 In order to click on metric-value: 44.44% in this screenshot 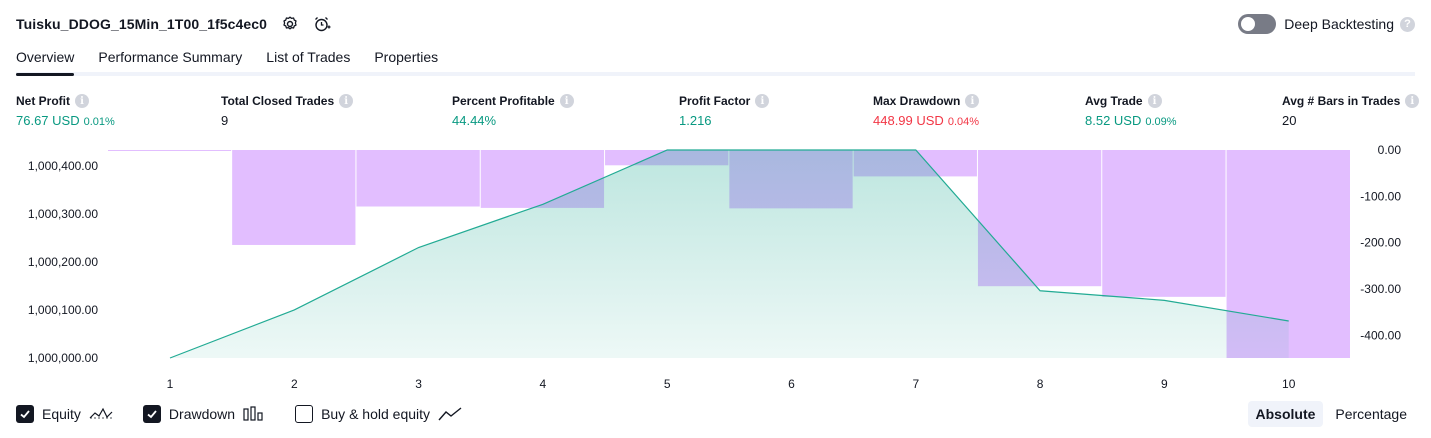, I will do `click(474, 120)`.